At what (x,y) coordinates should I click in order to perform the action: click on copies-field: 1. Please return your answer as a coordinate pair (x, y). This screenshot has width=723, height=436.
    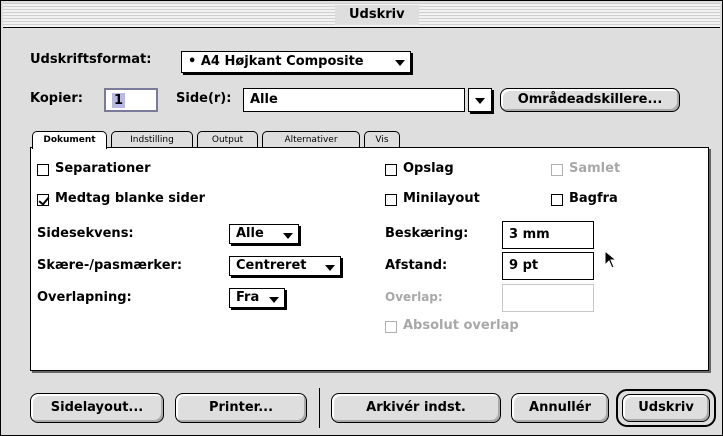
    Looking at the image, I should click on (131, 100).